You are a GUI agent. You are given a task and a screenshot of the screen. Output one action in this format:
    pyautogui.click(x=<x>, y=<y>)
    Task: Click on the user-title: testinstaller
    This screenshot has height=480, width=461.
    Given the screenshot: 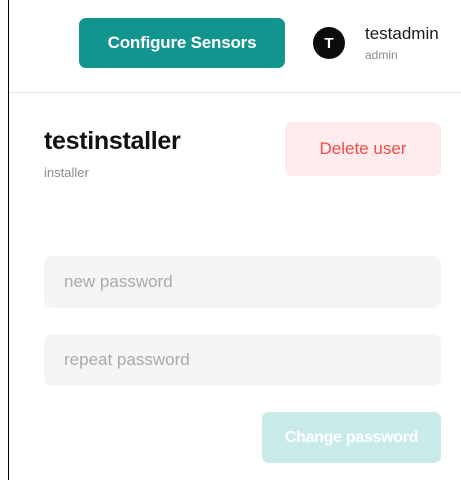 What is the action you would take?
    pyautogui.click(x=112, y=141)
    